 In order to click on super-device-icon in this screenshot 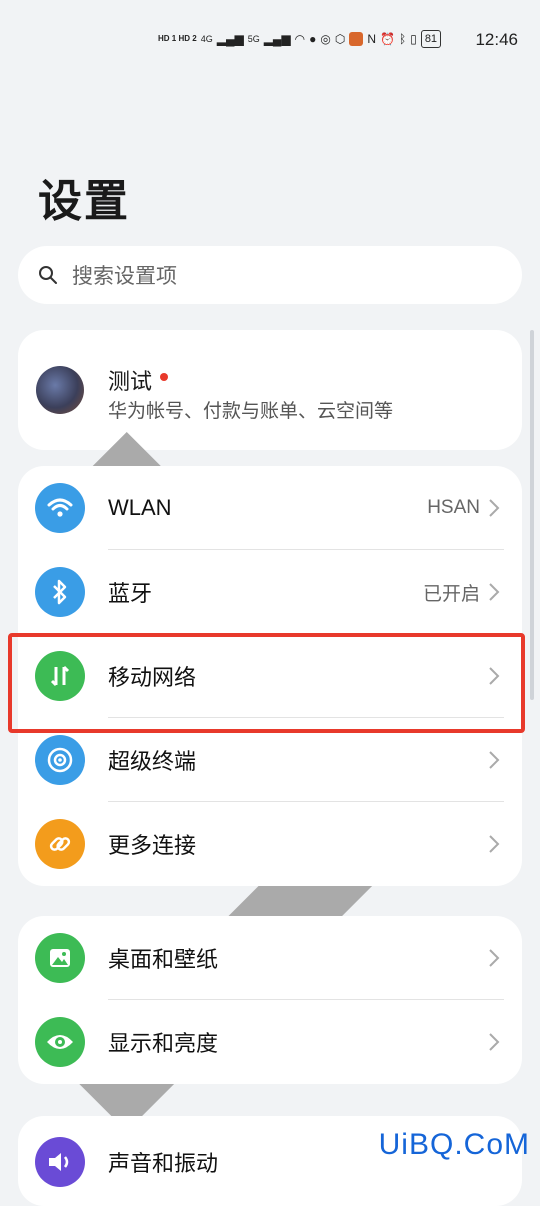, I will do `click(60, 760)`.